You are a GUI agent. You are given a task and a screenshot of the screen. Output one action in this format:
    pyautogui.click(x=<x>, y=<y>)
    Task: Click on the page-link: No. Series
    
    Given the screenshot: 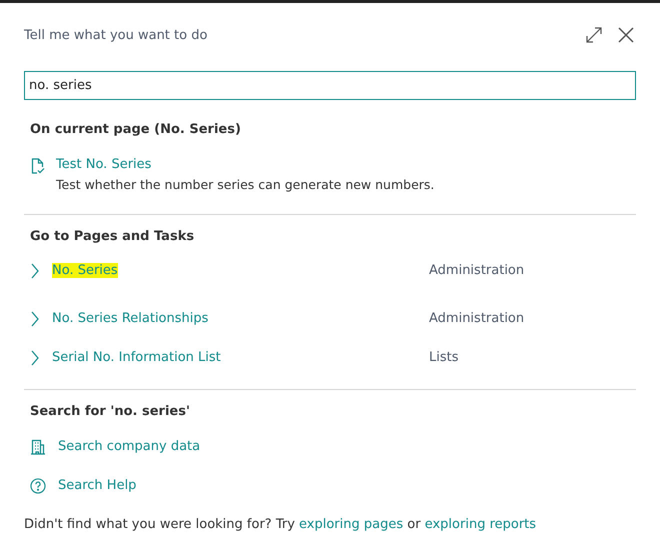 What is the action you would take?
    pyautogui.click(x=85, y=270)
    